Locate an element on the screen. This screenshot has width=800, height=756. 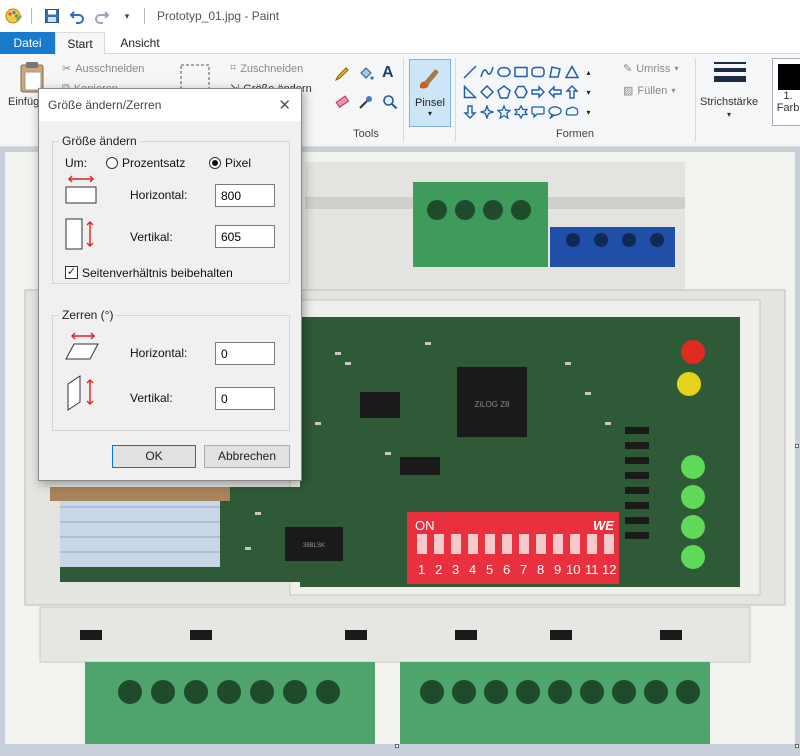
diamond-shape-icon is located at coordinates (486, 92).